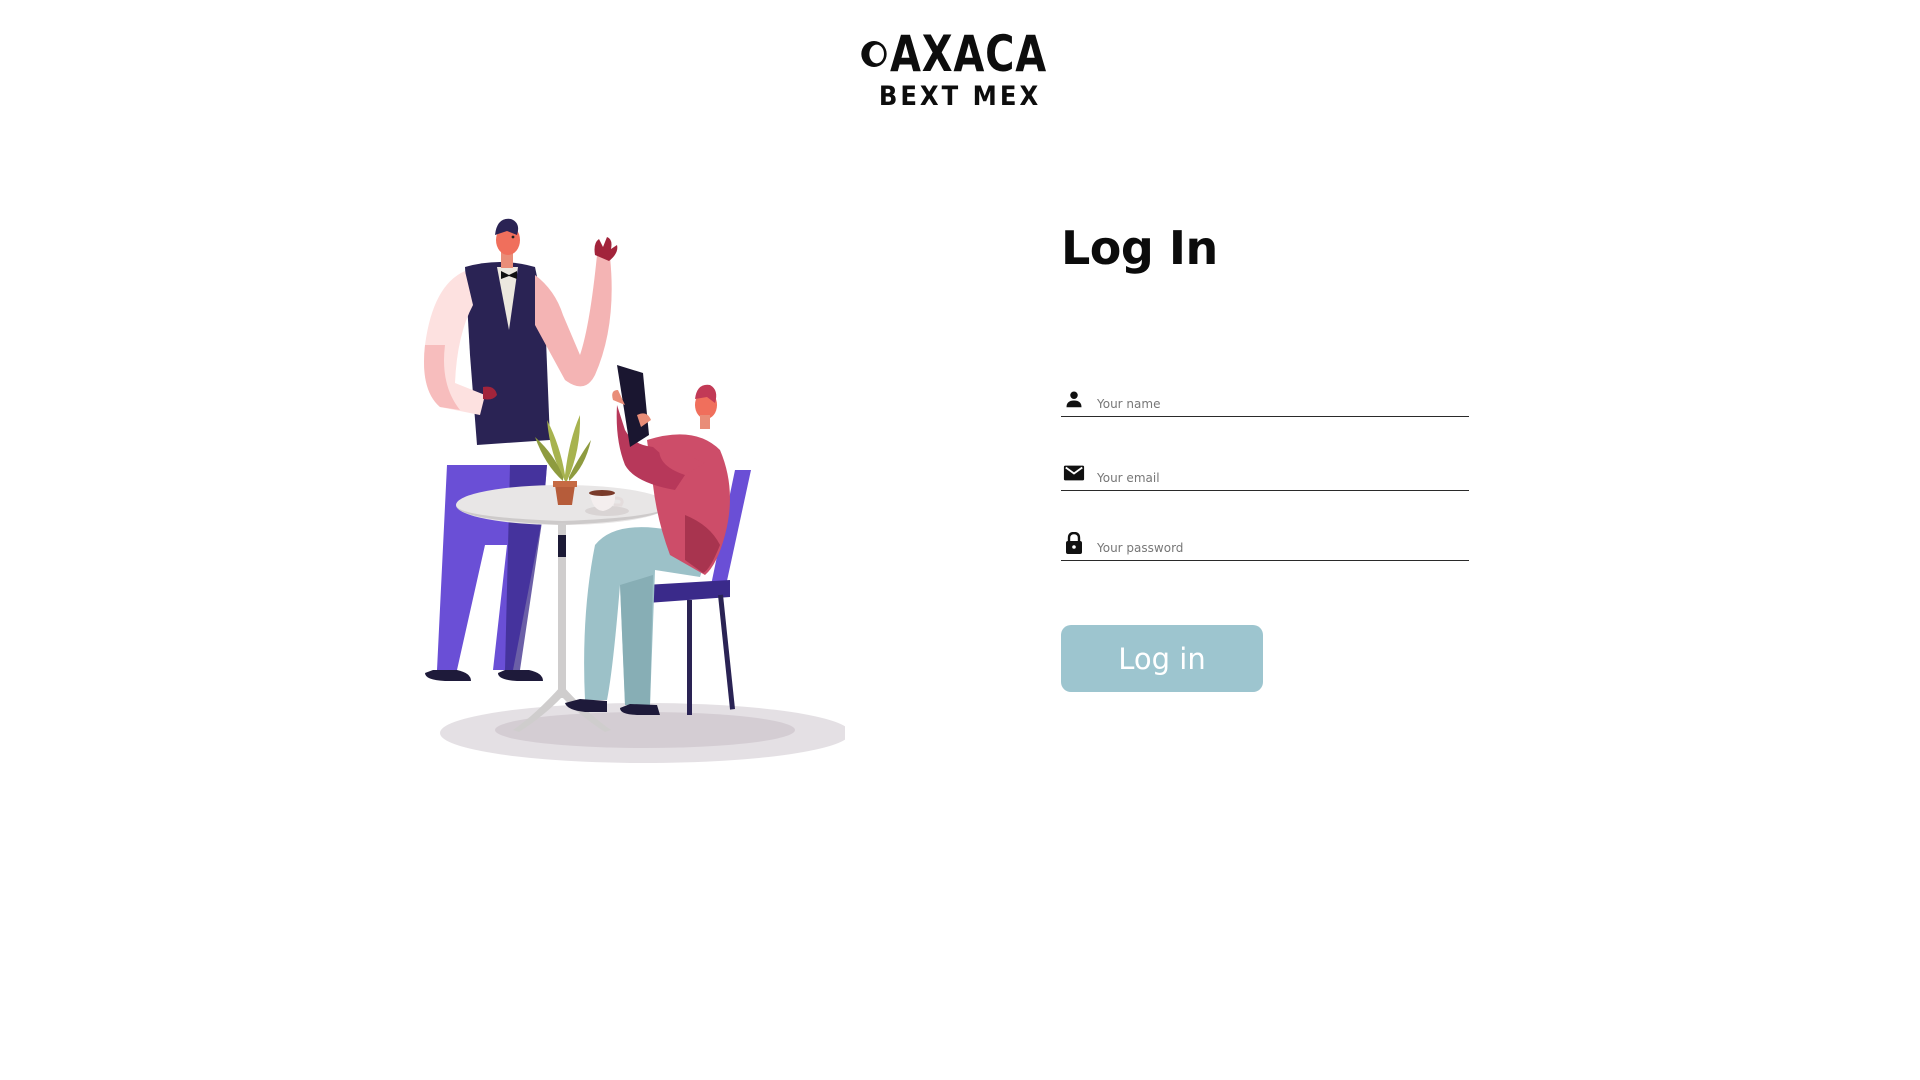  I want to click on login-button: Log in, so click(1162, 658).